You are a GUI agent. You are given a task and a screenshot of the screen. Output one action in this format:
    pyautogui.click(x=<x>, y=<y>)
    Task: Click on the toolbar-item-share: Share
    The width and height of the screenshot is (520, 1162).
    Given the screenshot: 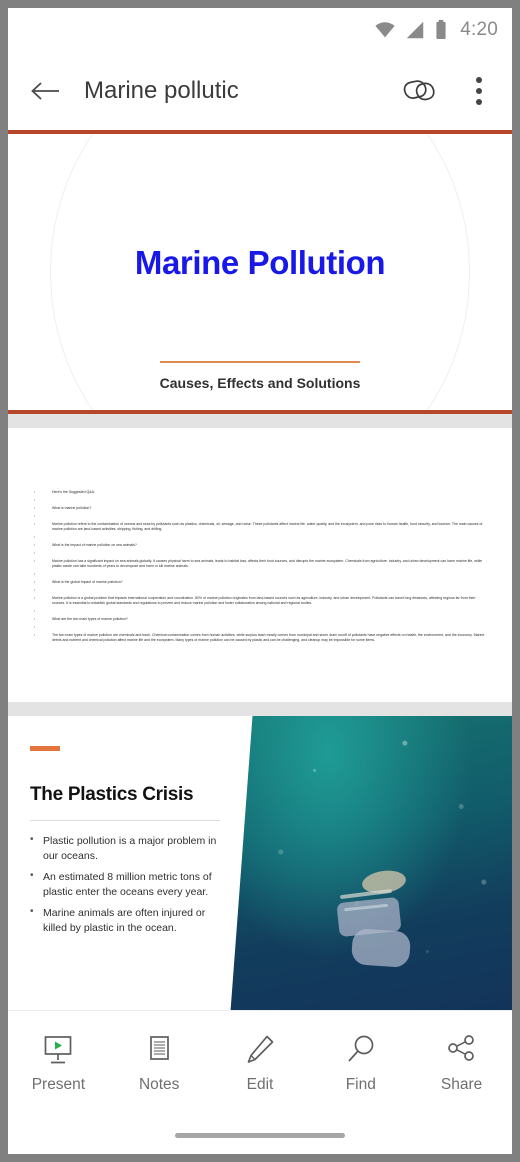 What is the action you would take?
    pyautogui.click(x=461, y=1063)
    